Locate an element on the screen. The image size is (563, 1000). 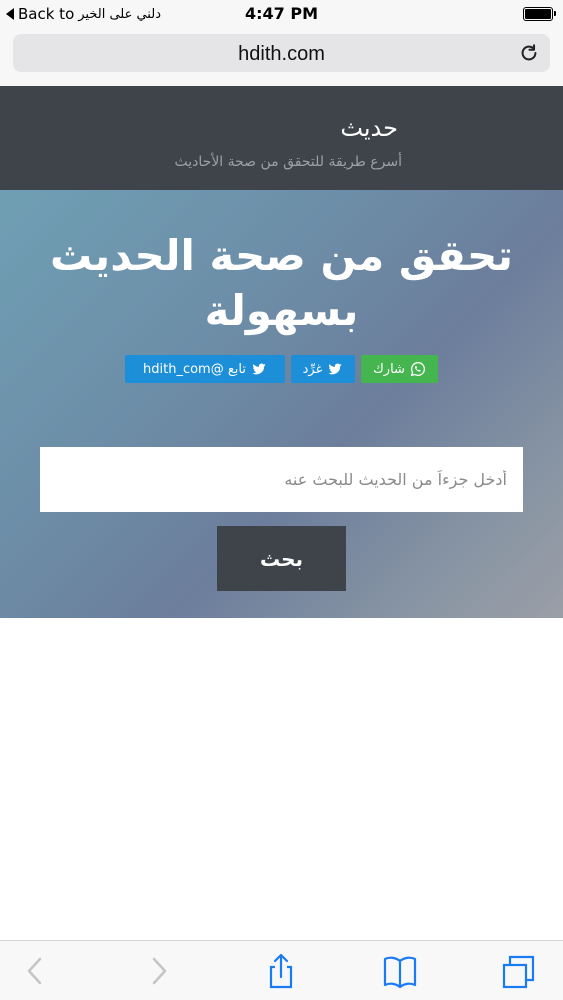
twitter-follow-button: تابع @hdith_com is located at coordinates (205, 369).